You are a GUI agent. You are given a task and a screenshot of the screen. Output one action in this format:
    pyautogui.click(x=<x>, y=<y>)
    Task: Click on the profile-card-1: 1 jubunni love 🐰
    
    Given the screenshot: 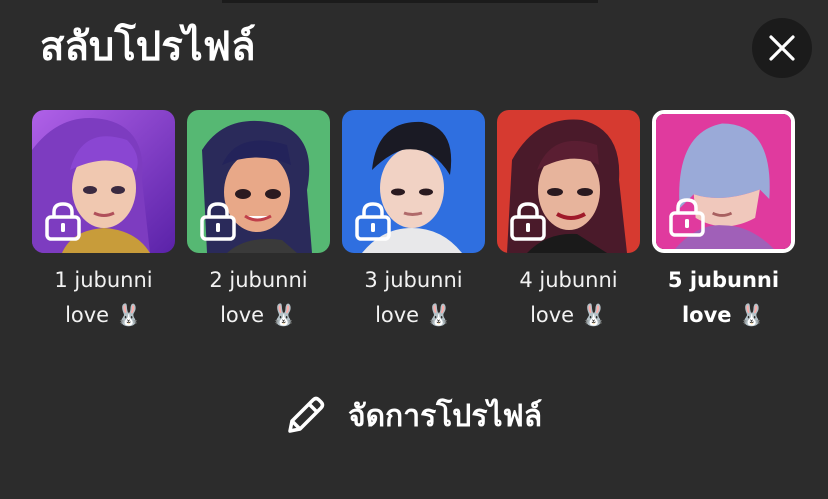 What is the action you would take?
    pyautogui.click(x=103, y=221)
    